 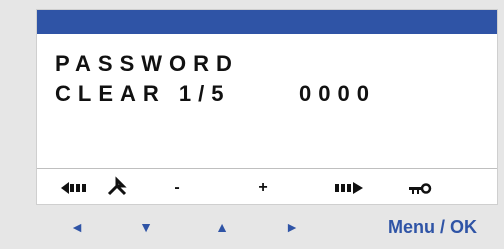 What do you see at coordinates (267, 168) in the screenshot?
I see `softkey-divider` at bounding box center [267, 168].